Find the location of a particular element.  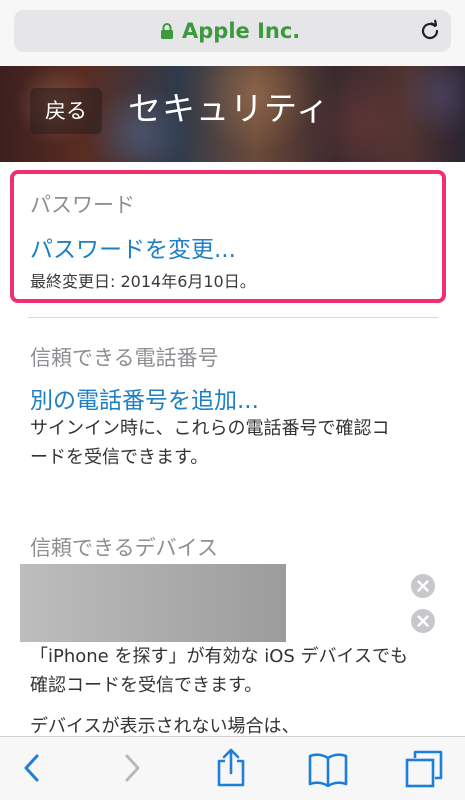

share-icon is located at coordinates (231, 767).